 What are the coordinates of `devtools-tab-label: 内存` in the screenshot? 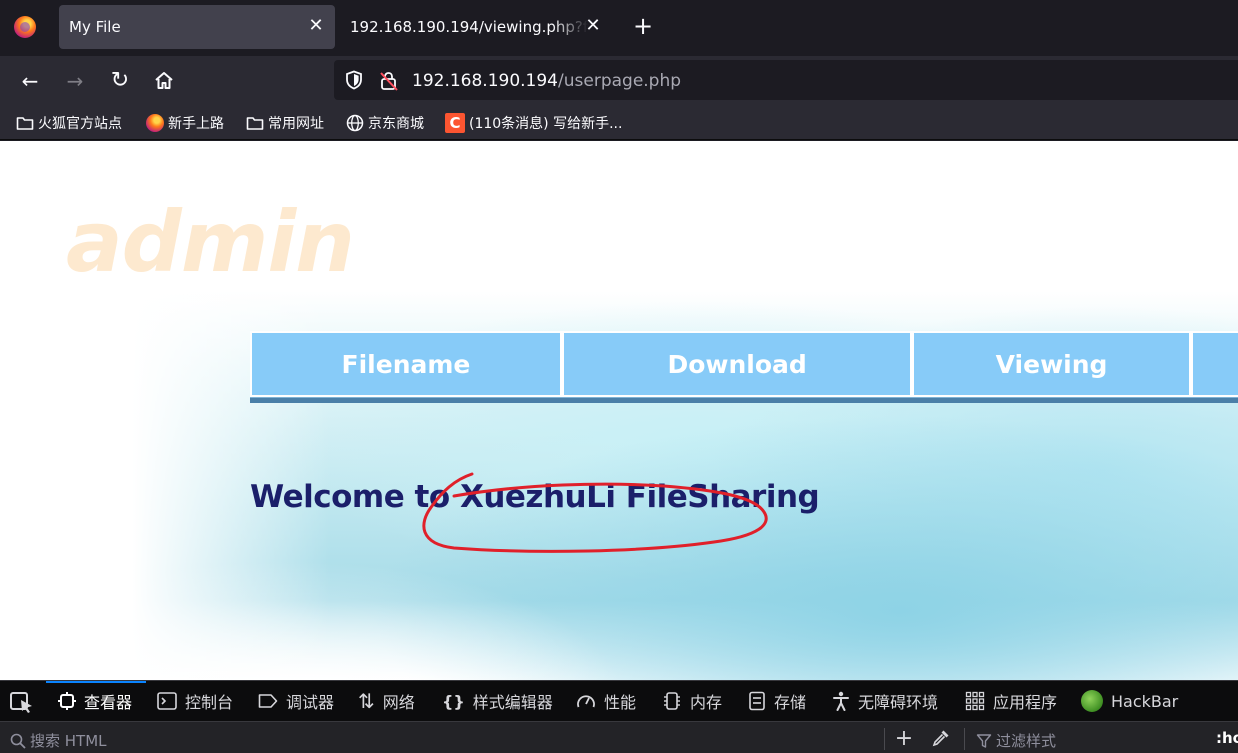 It's located at (706, 702).